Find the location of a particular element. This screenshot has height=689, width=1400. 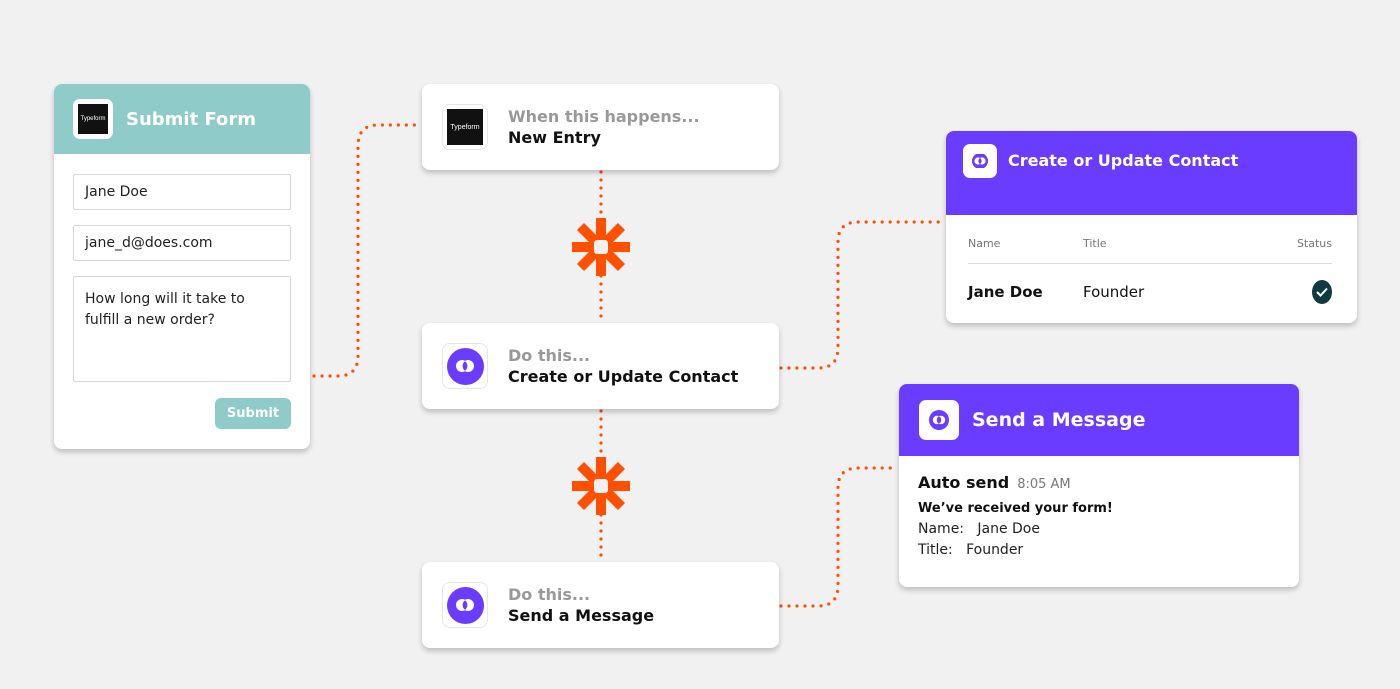

form-card-header: Typeform Submit Form is located at coordinates (182, 119).